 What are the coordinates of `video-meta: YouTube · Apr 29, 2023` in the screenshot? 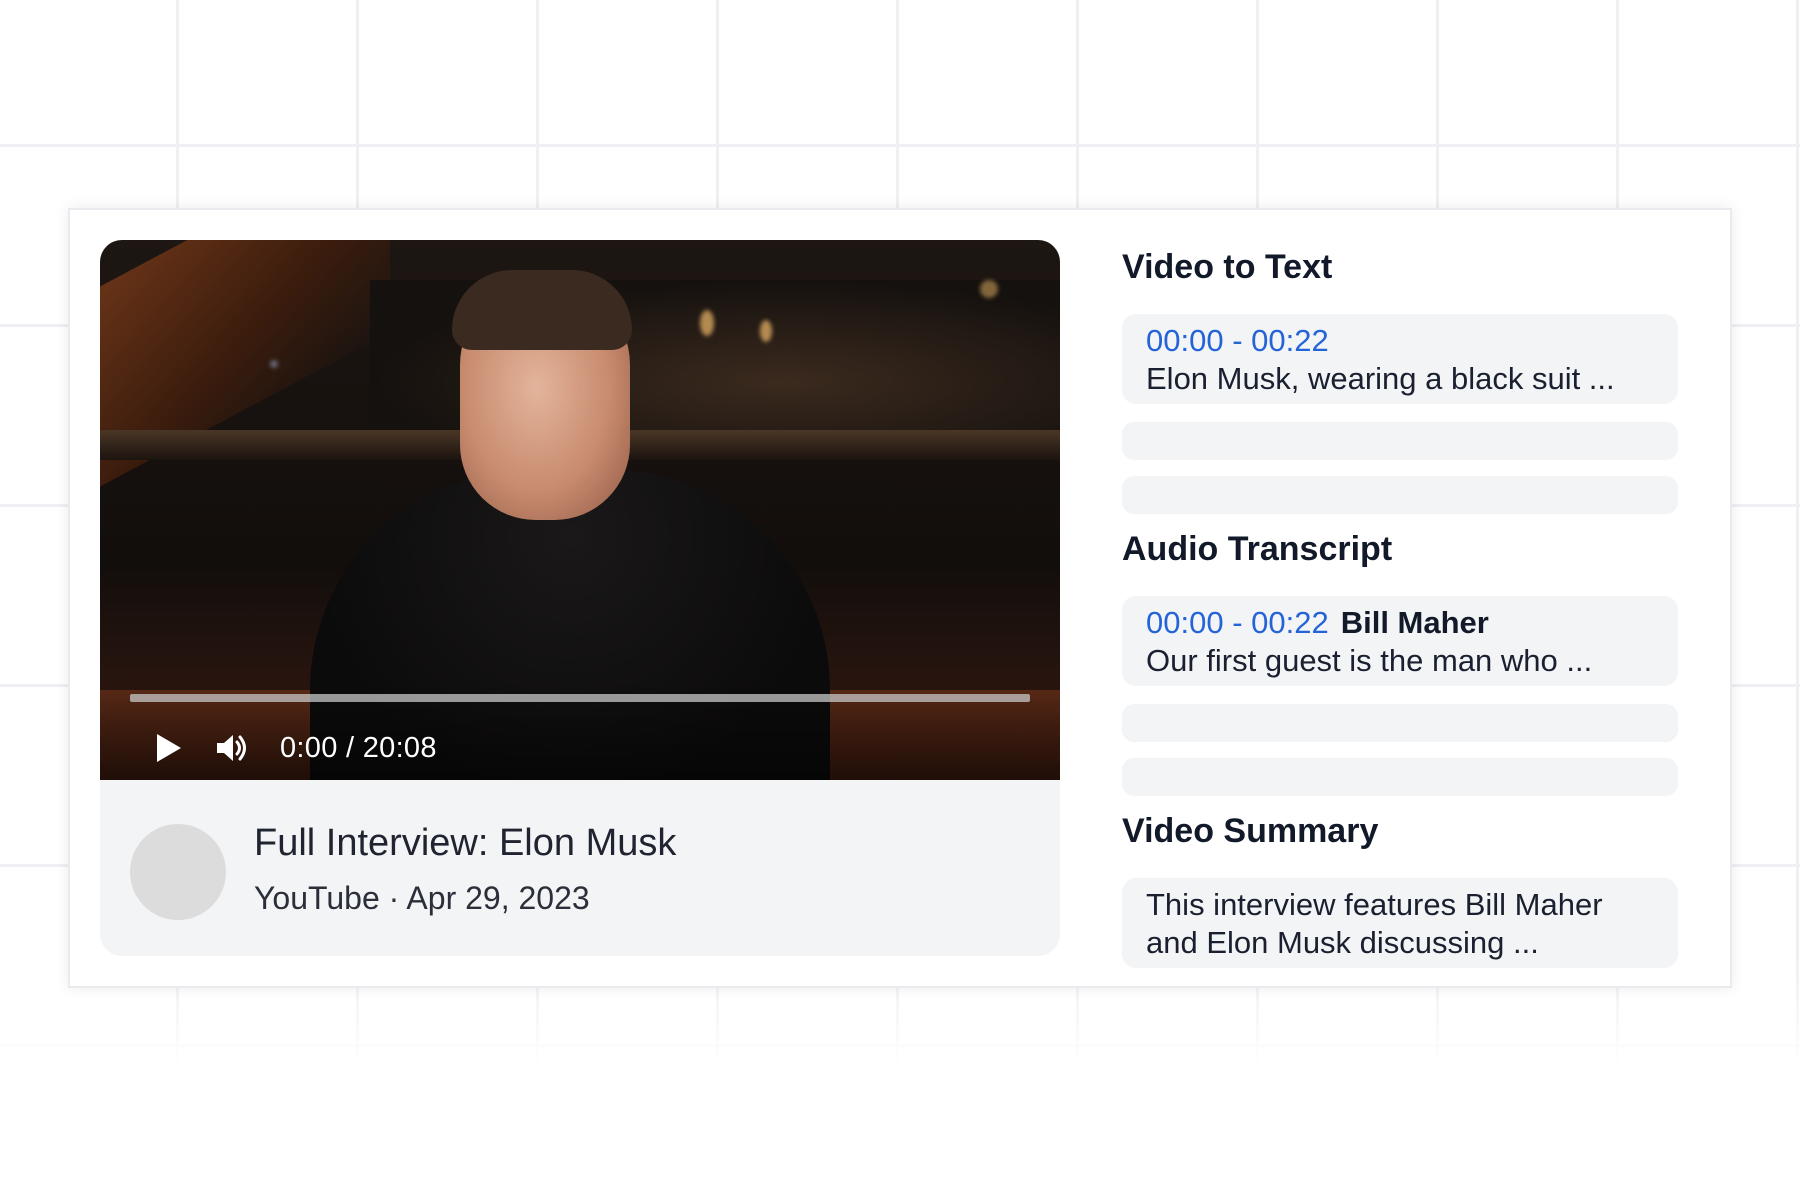 It's located at (422, 898).